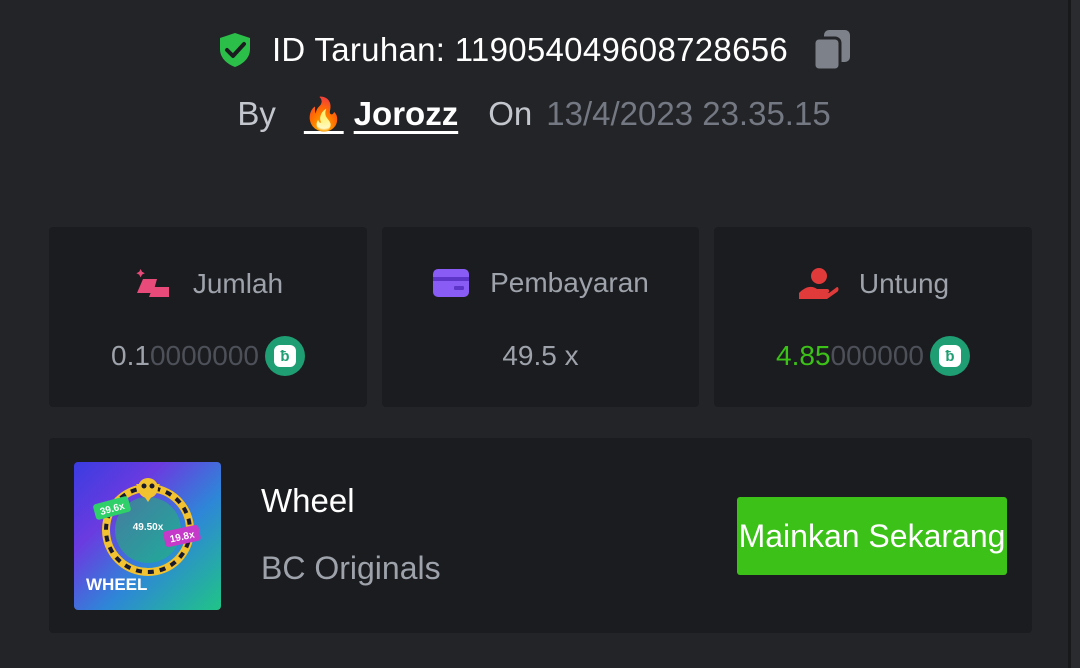 The height and width of the screenshot is (668, 1080). I want to click on amount-value: 0.1 0000000 ƀ, so click(208, 356).